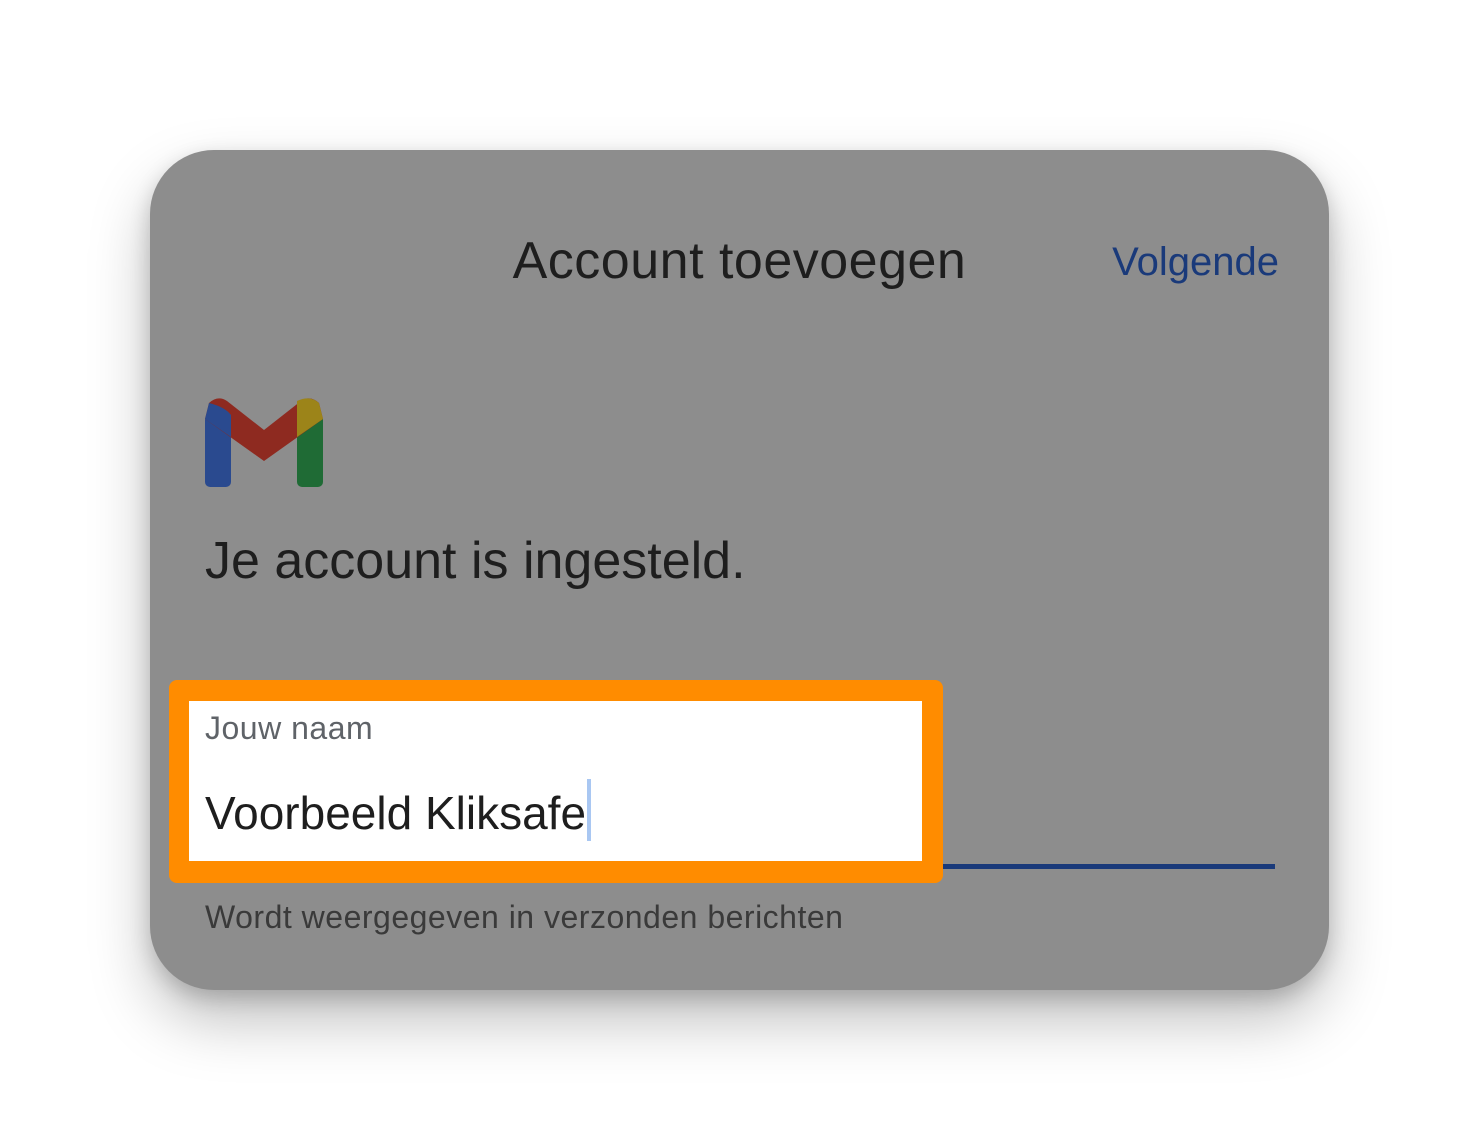 The width and height of the screenshot is (1479, 1139). What do you see at coordinates (524, 917) in the screenshot?
I see `helper-text: Wordt weergegeven in verzonden berichten` at bounding box center [524, 917].